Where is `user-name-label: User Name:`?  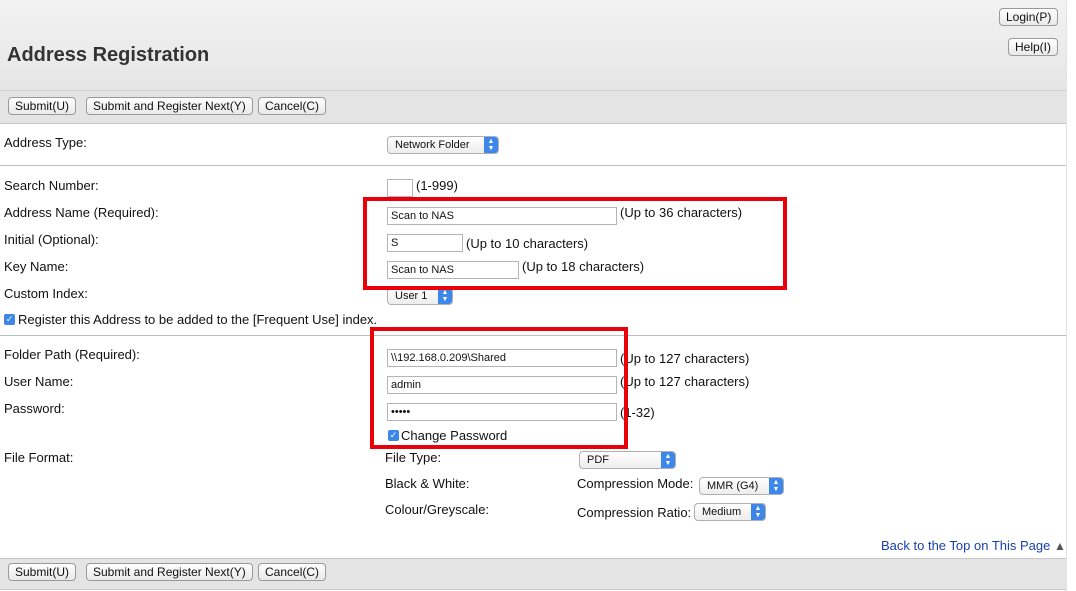 user-name-label: User Name: is located at coordinates (39, 381).